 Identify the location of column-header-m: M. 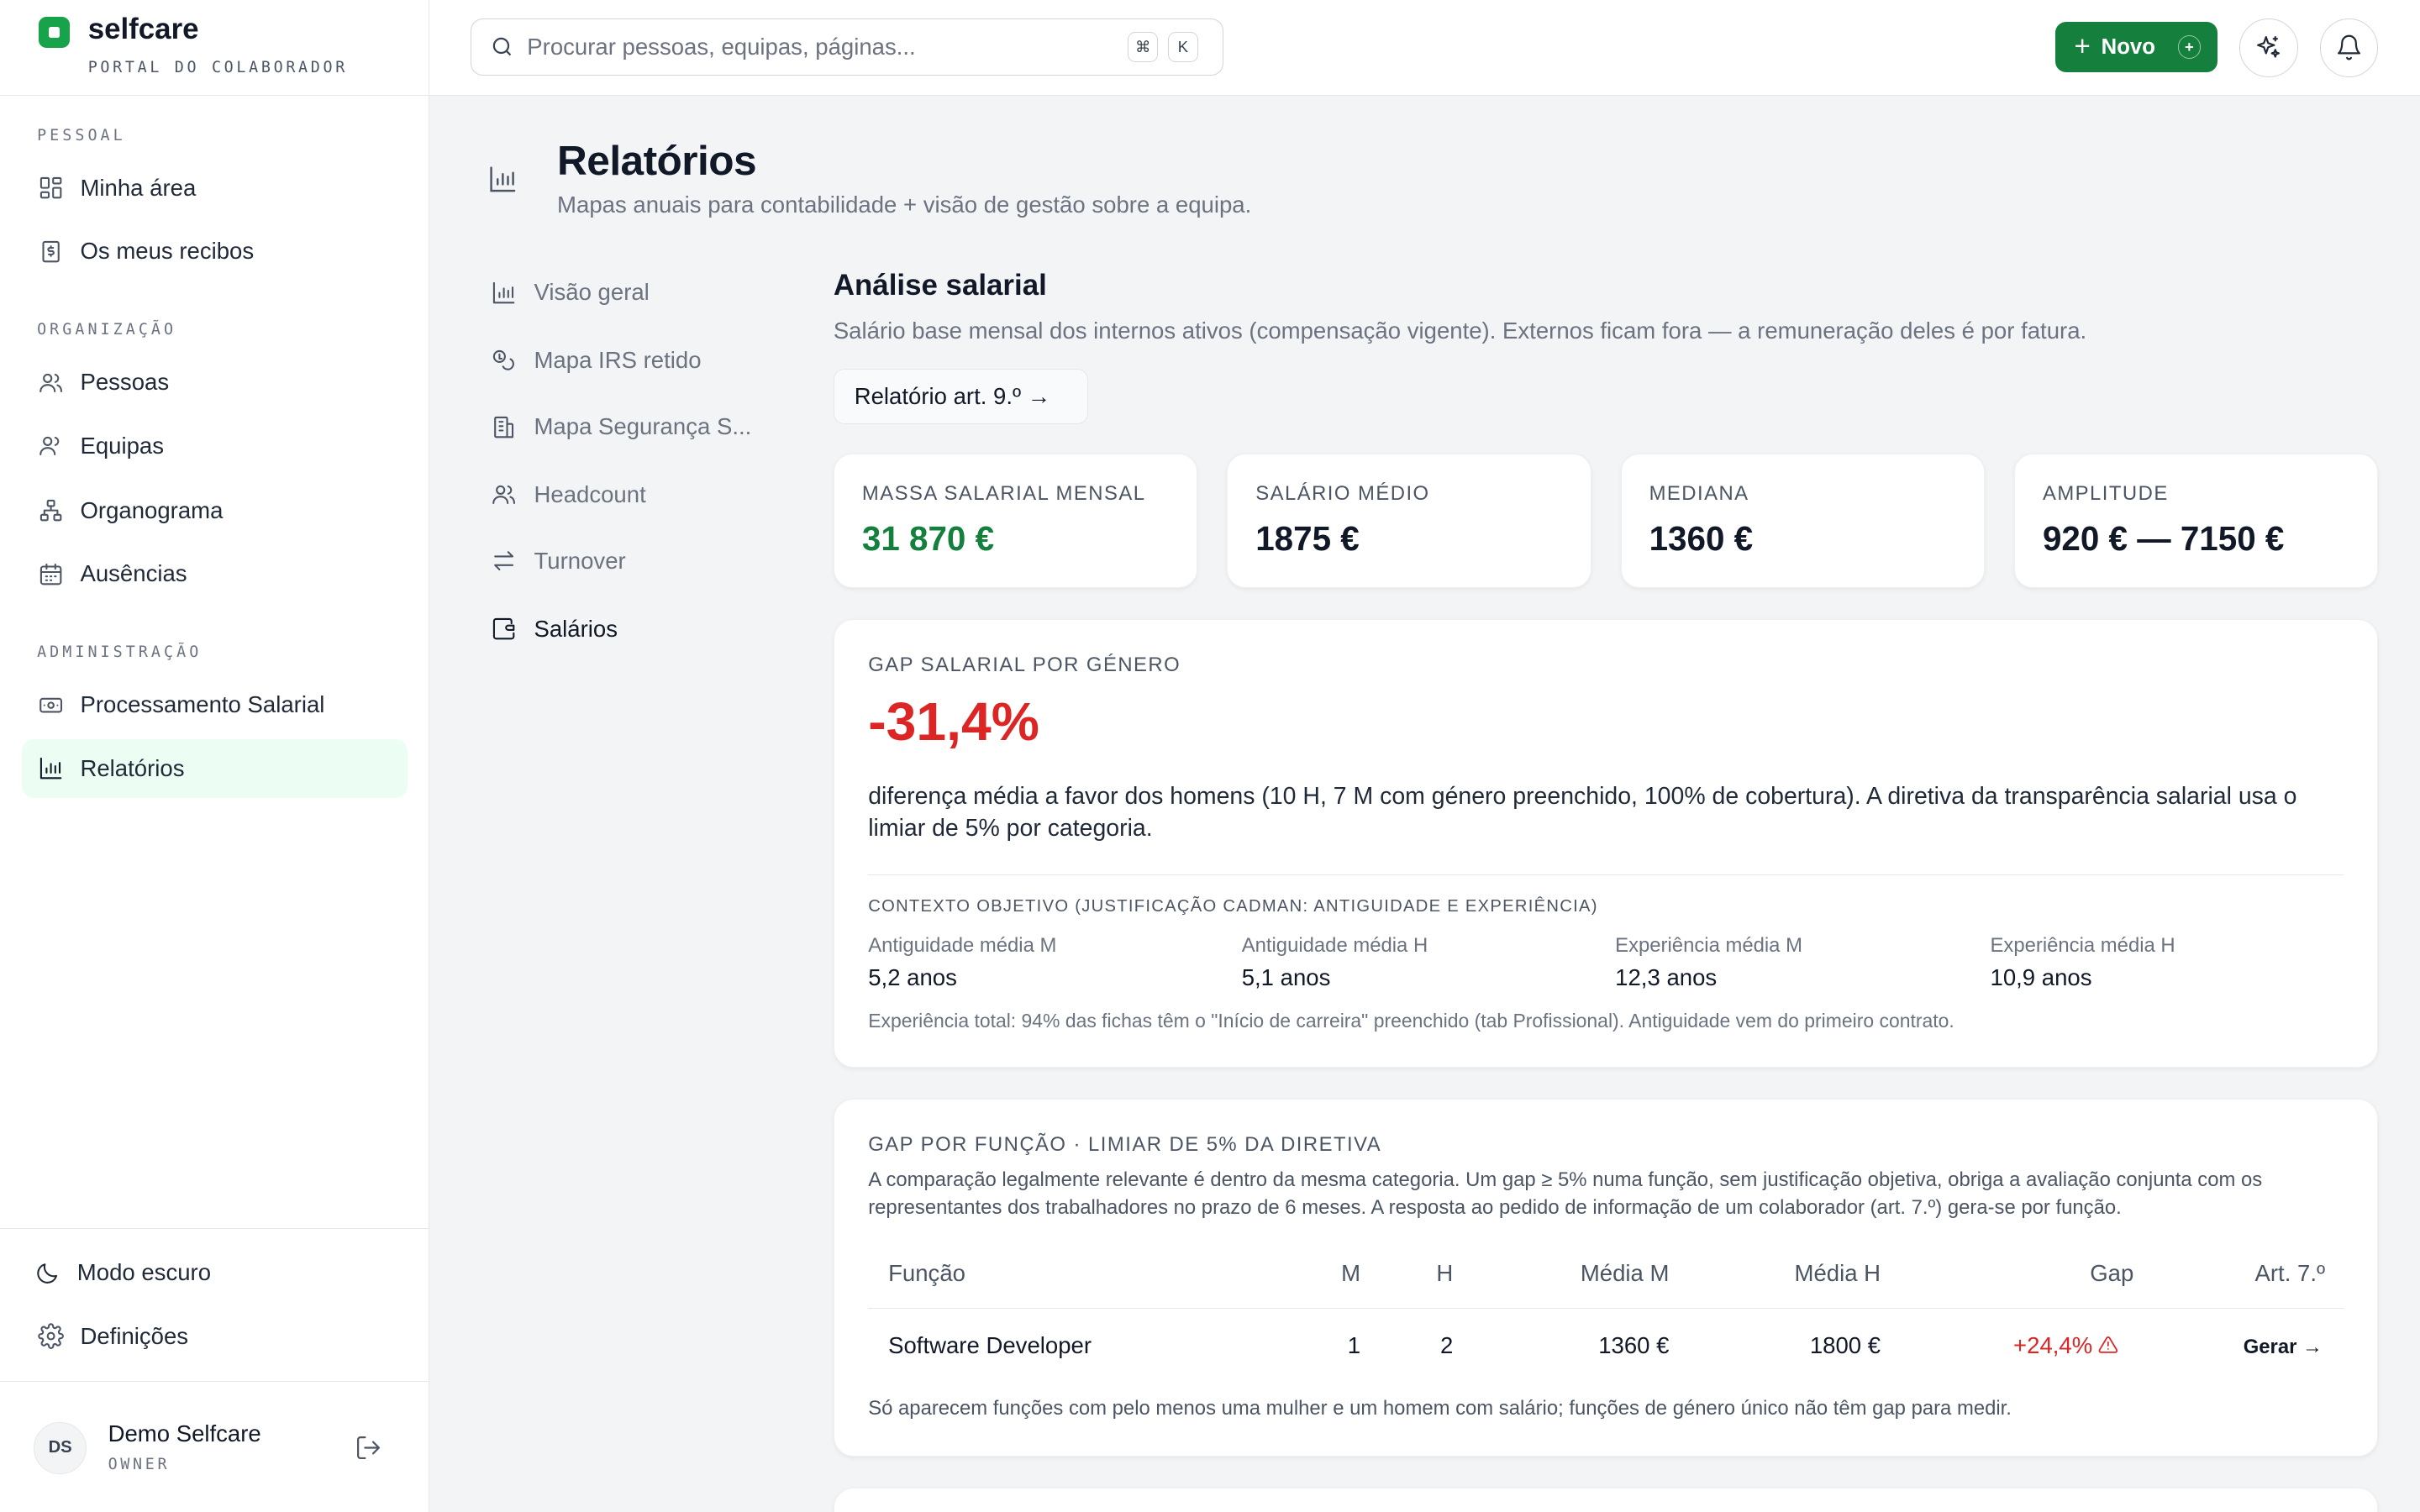
(1351, 1272).